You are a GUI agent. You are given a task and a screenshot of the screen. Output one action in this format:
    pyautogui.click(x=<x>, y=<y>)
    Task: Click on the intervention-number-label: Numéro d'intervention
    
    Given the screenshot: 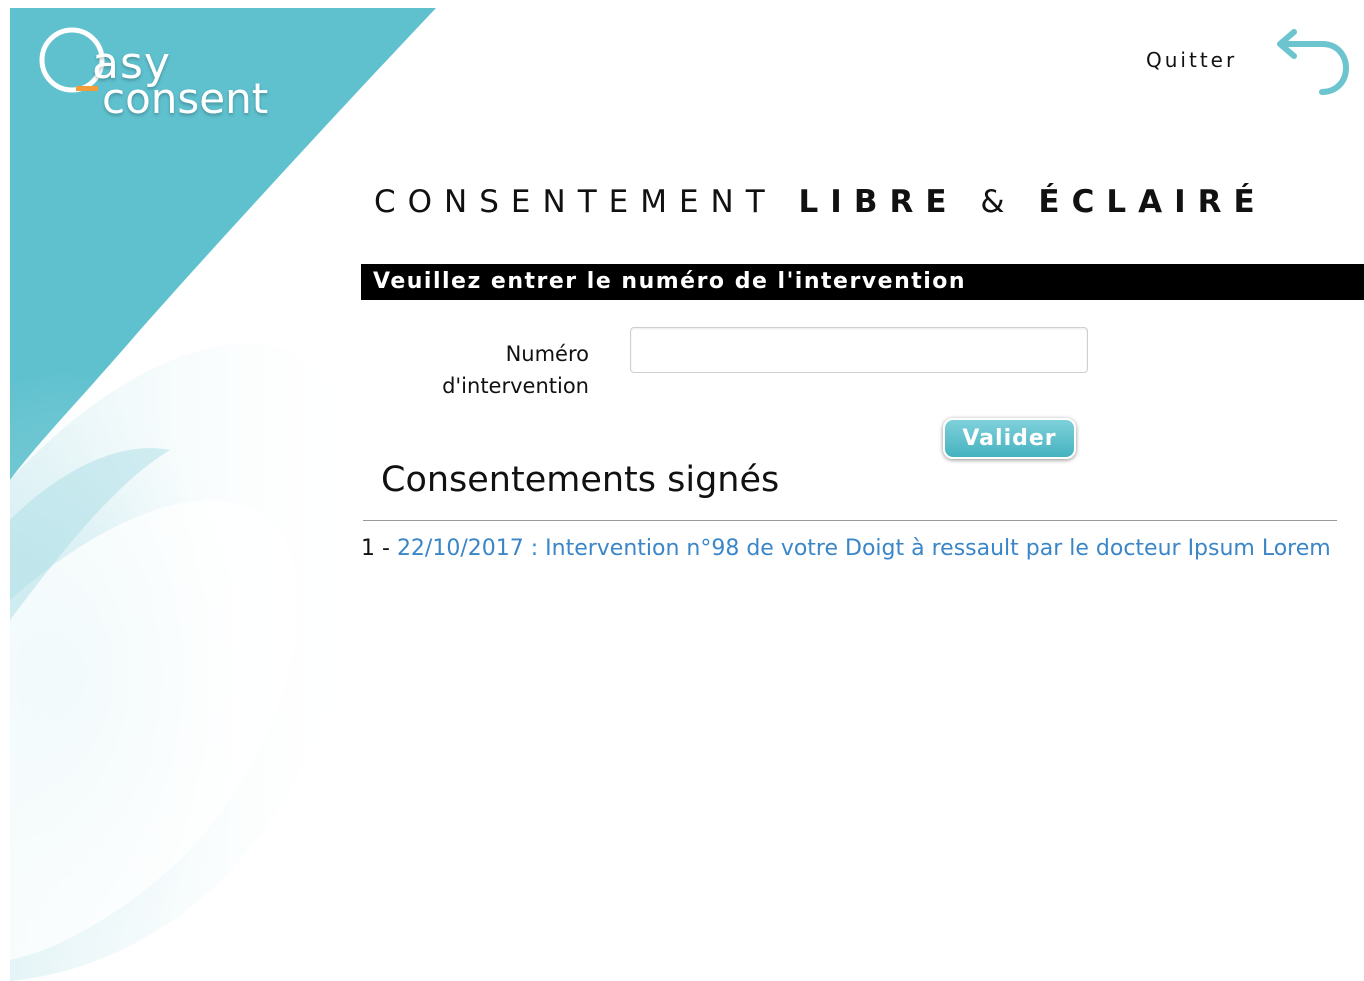 What is the action you would take?
    pyautogui.click(x=484, y=370)
    